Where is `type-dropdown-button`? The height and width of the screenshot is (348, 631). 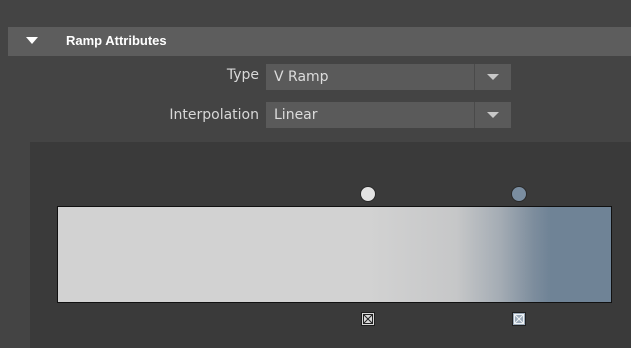 type-dropdown-button is located at coordinates (492, 77).